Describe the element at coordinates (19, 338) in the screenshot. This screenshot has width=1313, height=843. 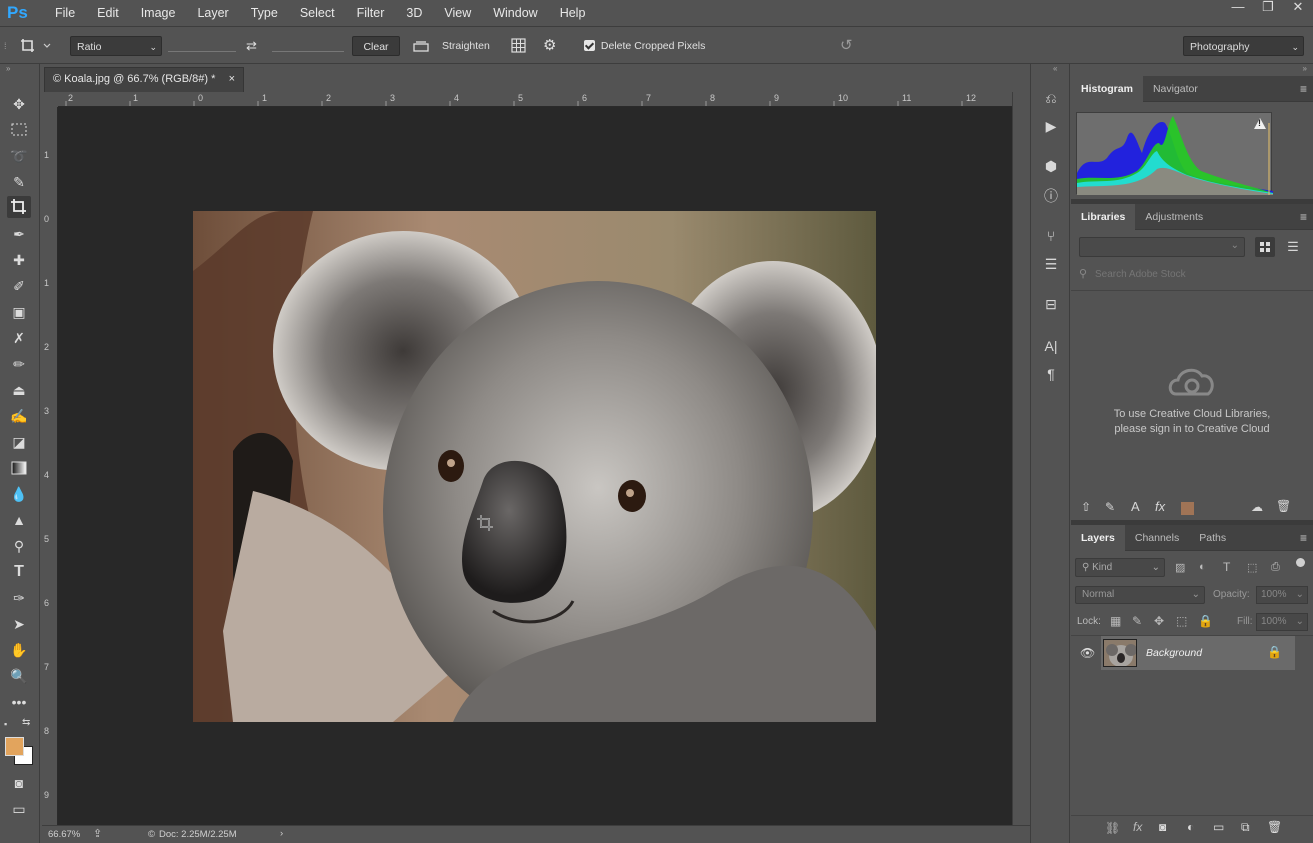
I see `history-brush-tool-icon: ✗` at that location.